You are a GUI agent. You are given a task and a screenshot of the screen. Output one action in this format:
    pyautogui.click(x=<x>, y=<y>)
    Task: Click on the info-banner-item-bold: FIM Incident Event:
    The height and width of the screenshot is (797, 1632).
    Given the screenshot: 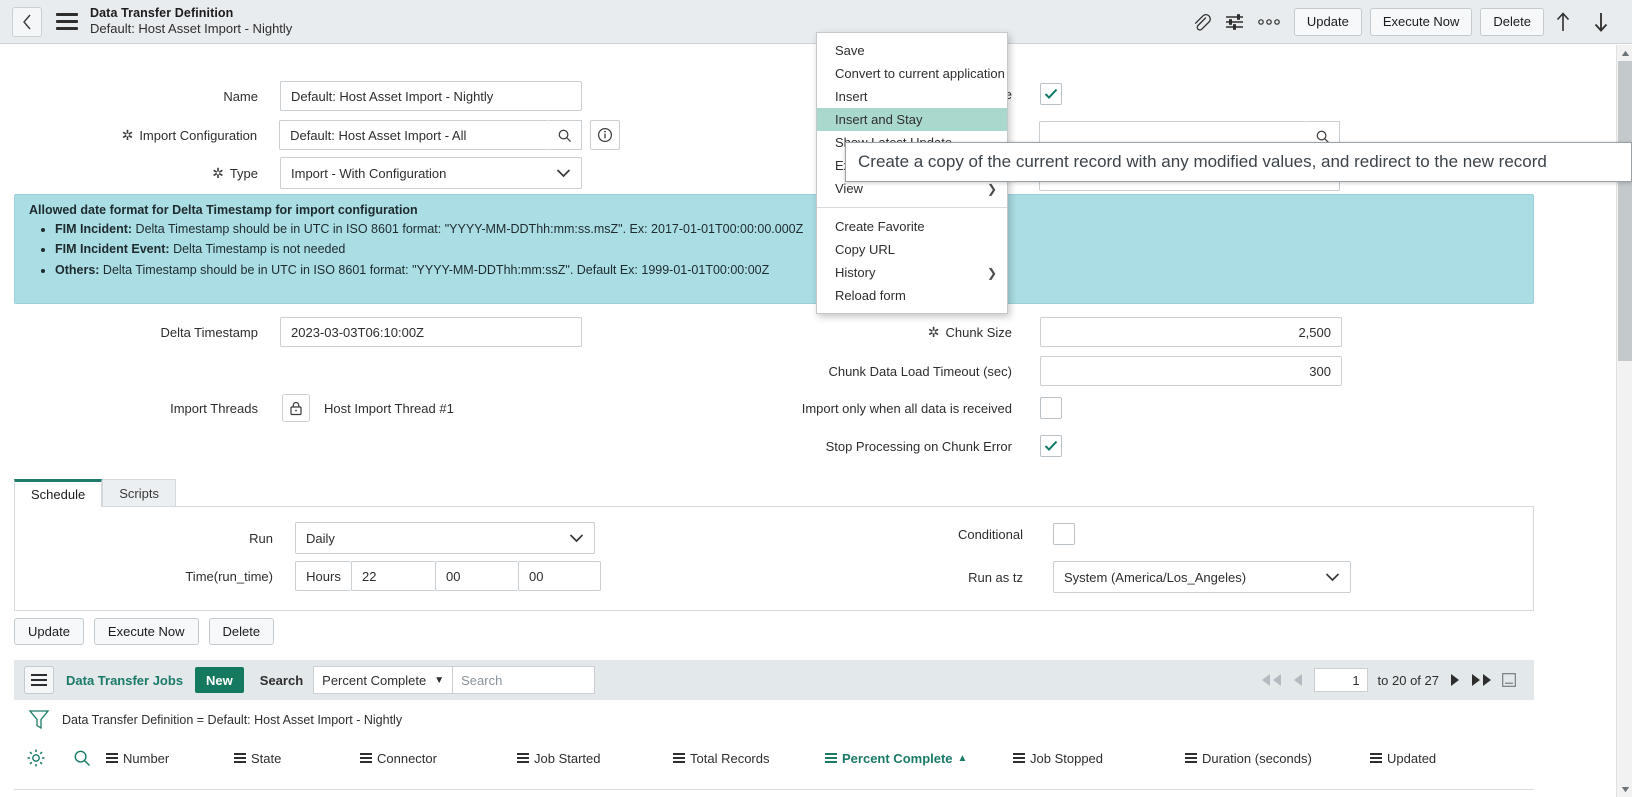 What is the action you would take?
    pyautogui.click(x=112, y=249)
    